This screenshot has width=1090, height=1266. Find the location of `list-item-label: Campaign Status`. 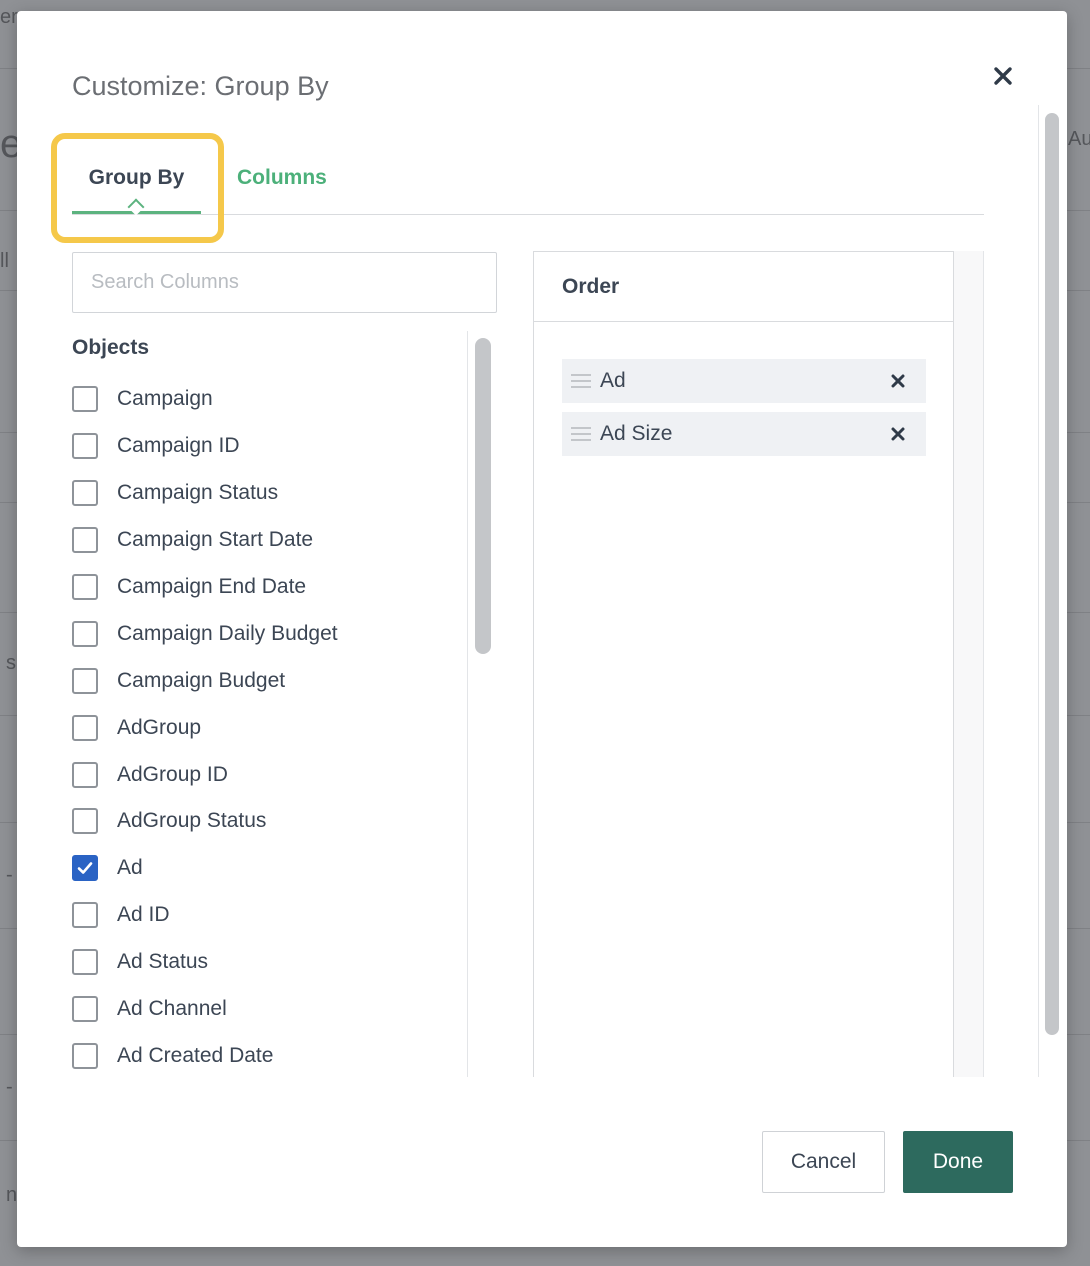

list-item-label: Campaign Status is located at coordinates (198, 493).